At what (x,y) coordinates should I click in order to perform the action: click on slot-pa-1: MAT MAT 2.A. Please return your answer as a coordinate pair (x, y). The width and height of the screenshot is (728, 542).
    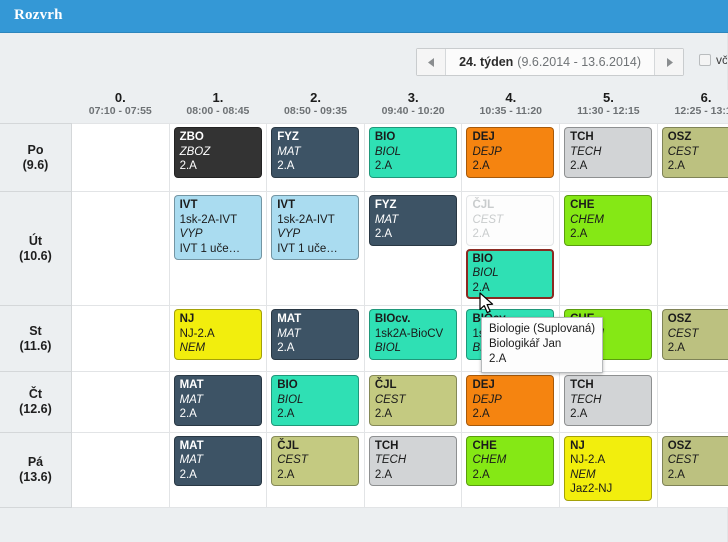
    Looking at the image, I should click on (218, 469).